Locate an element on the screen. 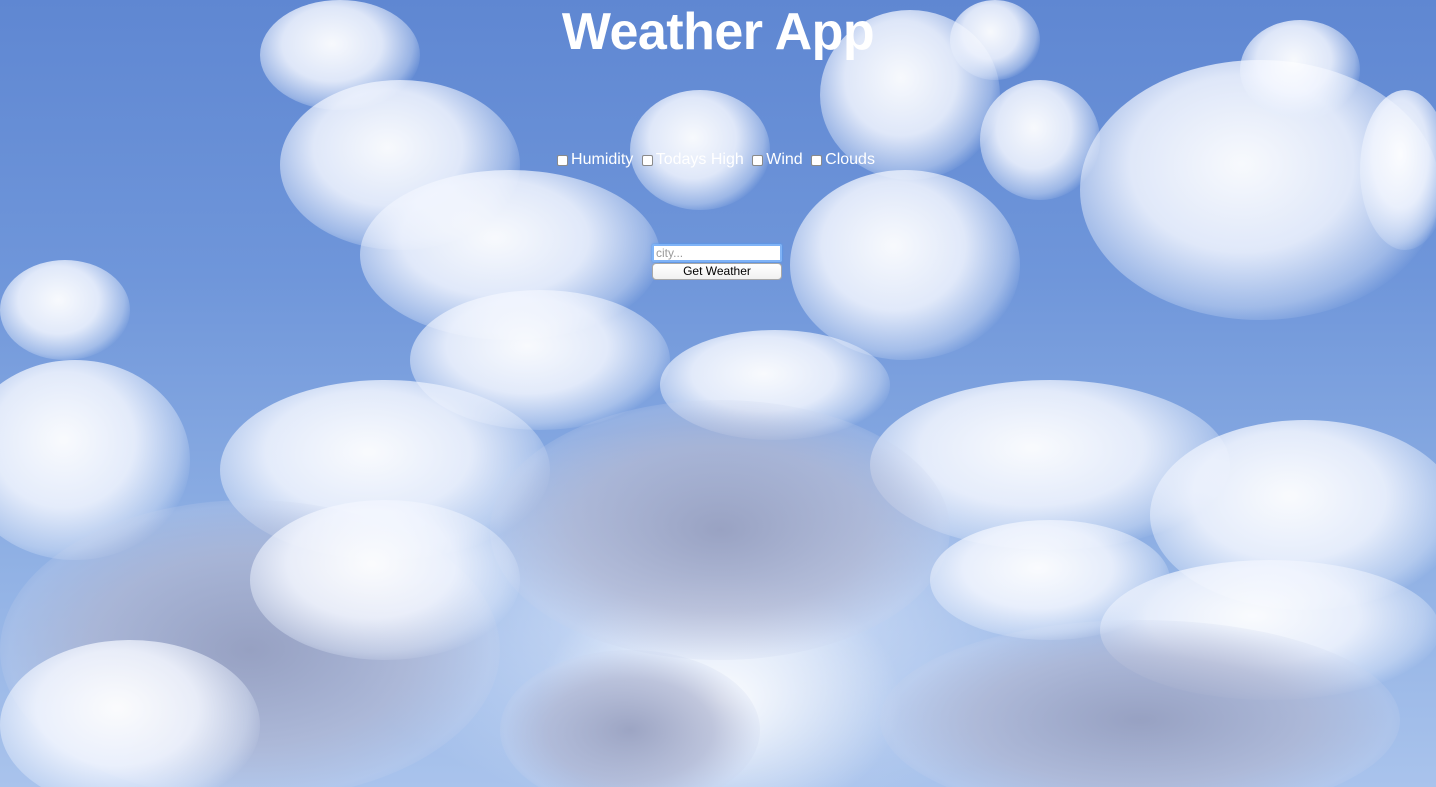 The width and height of the screenshot is (1436, 787). option-wind: Wind is located at coordinates (779, 160).